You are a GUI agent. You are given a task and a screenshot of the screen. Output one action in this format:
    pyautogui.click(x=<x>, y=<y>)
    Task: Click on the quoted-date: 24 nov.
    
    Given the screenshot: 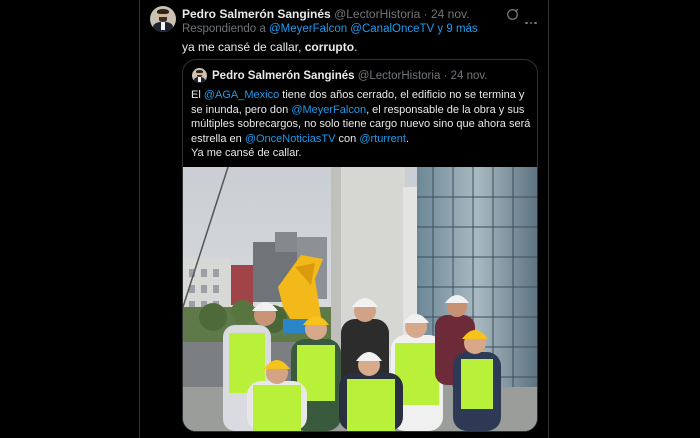 What is the action you would take?
    pyautogui.click(x=469, y=76)
    